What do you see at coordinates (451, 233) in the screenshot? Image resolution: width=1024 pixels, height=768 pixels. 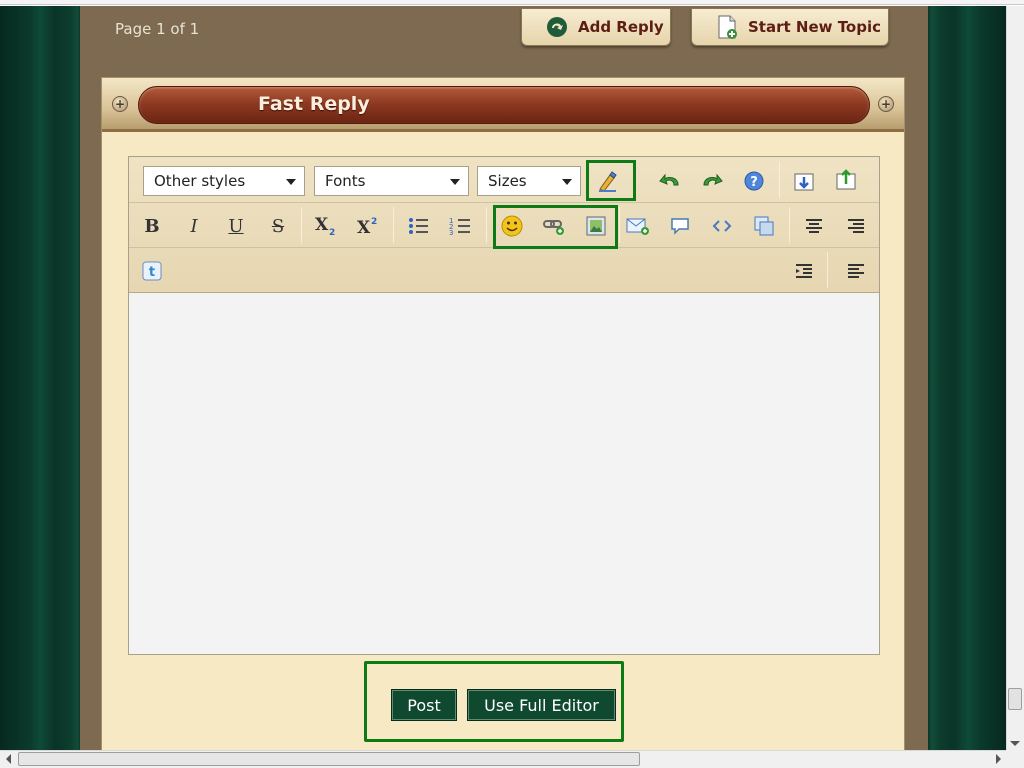 I see `svg-text: 3` at bounding box center [451, 233].